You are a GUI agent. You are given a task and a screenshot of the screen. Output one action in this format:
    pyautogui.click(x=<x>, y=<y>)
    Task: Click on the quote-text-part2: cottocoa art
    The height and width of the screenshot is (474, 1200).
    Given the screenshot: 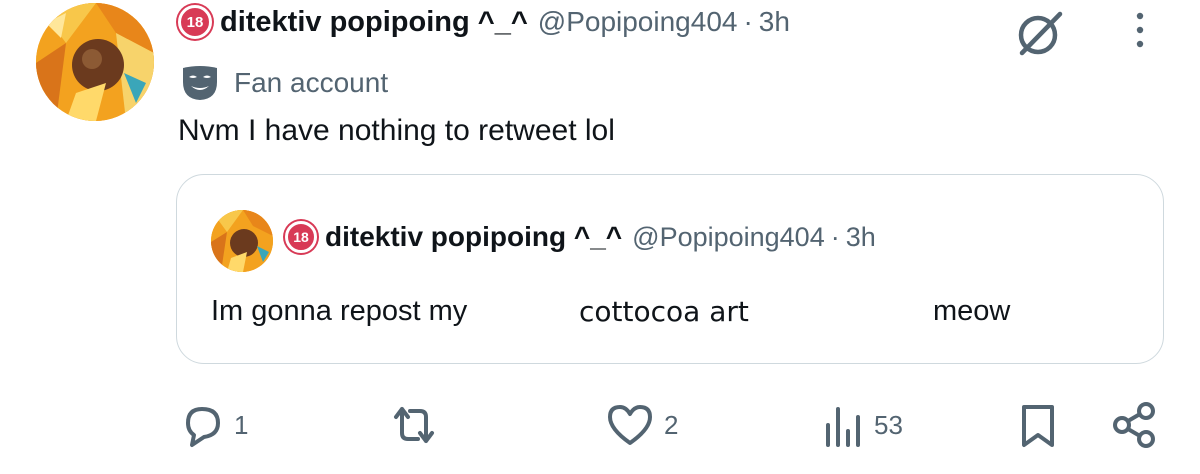 What is the action you would take?
    pyautogui.click(x=664, y=311)
    